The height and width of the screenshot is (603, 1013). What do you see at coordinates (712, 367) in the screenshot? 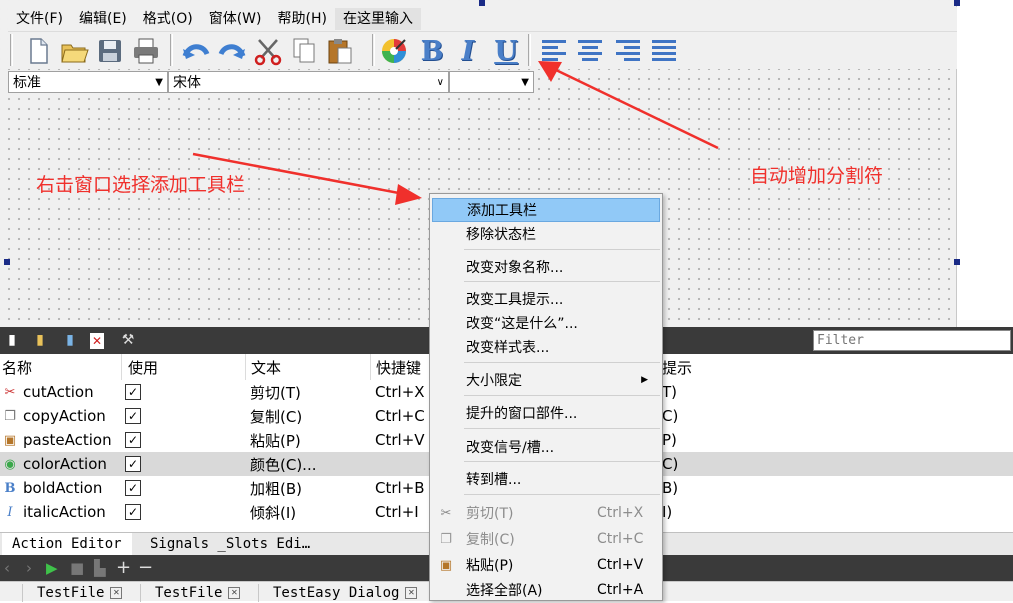
I see `column-header-tip: 提示` at bounding box center [712, 367].